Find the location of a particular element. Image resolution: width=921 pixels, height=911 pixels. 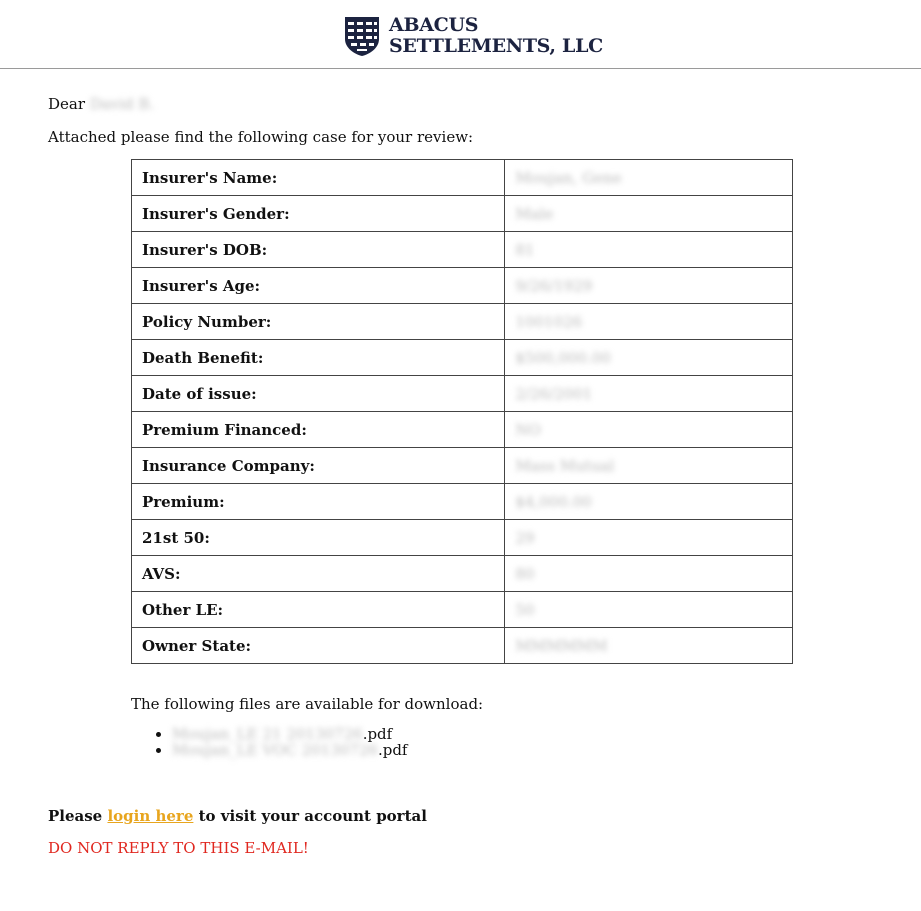

field-value-text: 2/26/2001 is located at coordinates (554, 393).